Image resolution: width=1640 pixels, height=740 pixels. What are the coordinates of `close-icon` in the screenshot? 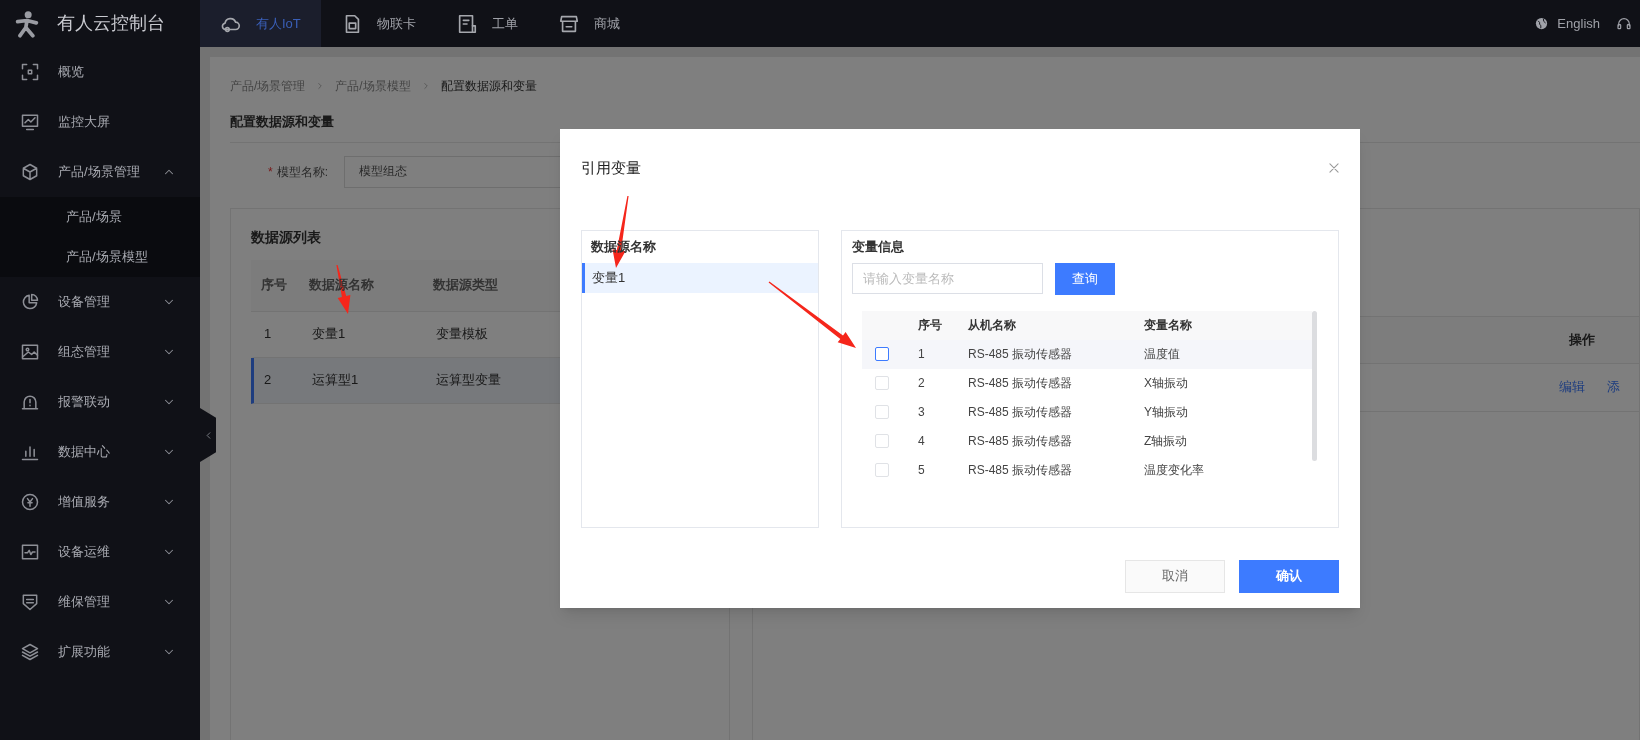 It's located at (1334, 168).